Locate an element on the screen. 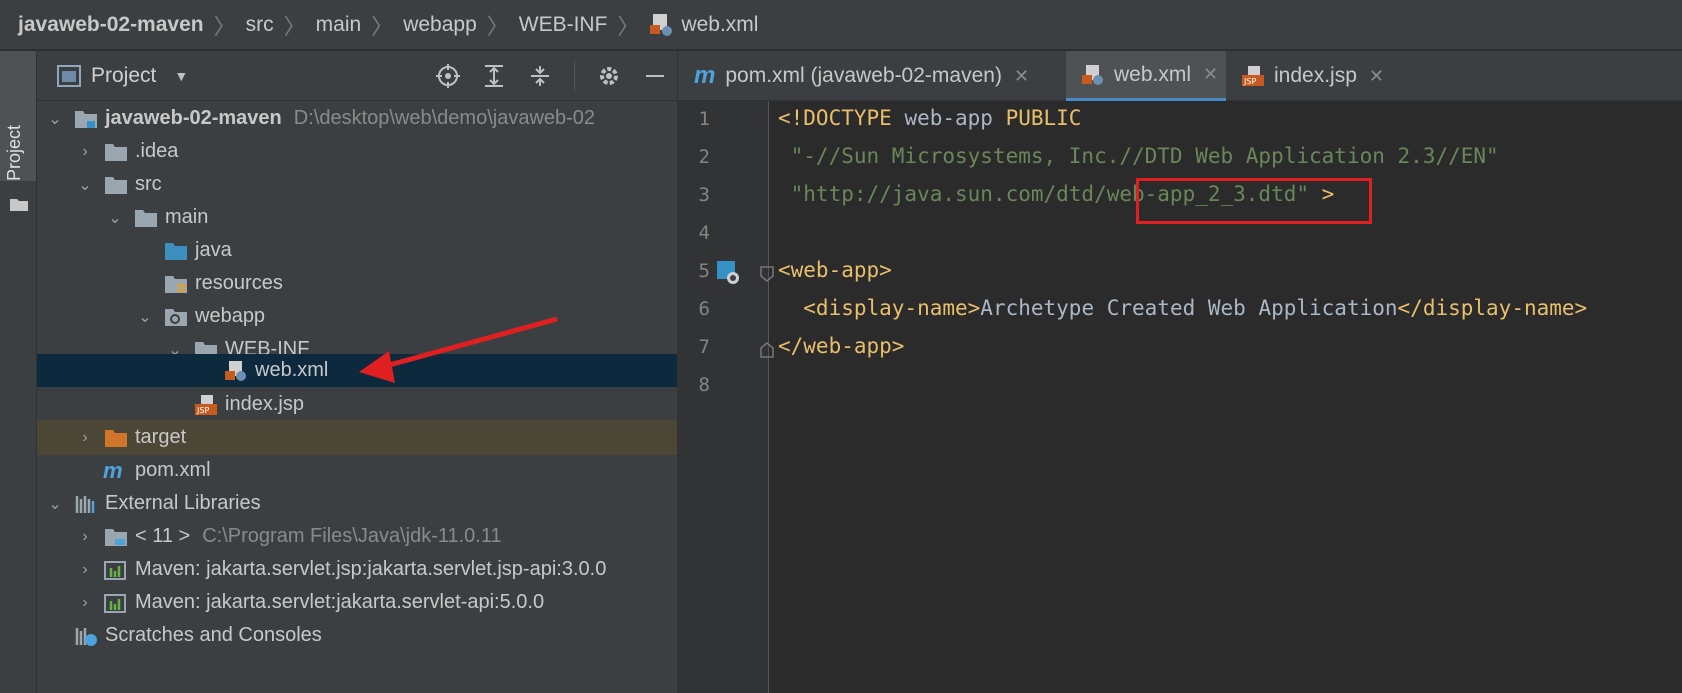 Image resolution: width=1682 pixels, height=693 pixels. tab-pom-xml: m pom.xml (javaweb-02-maven) ✕ is located at coordinates (872, 76).